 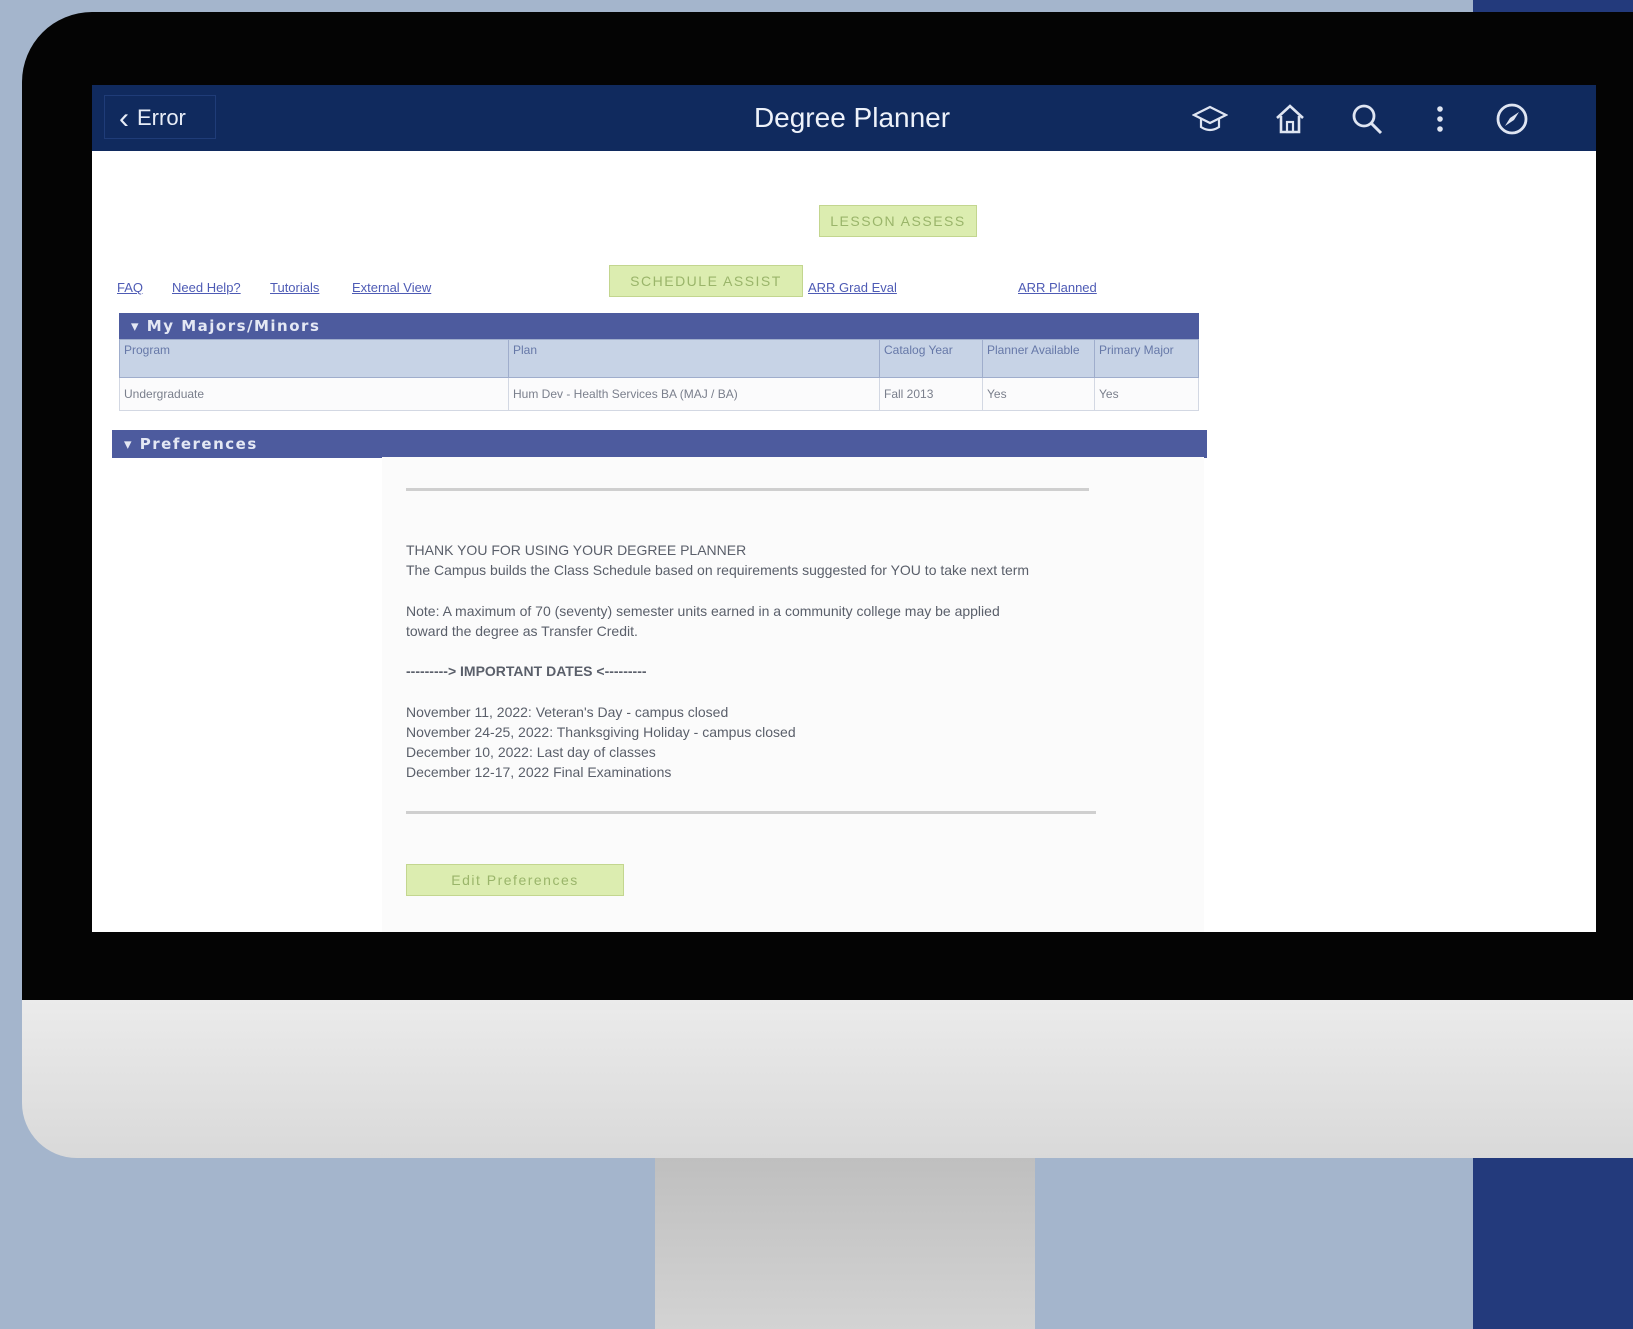 I want to click on tutorials-link: Tutorials, so click(x=294, y=287).